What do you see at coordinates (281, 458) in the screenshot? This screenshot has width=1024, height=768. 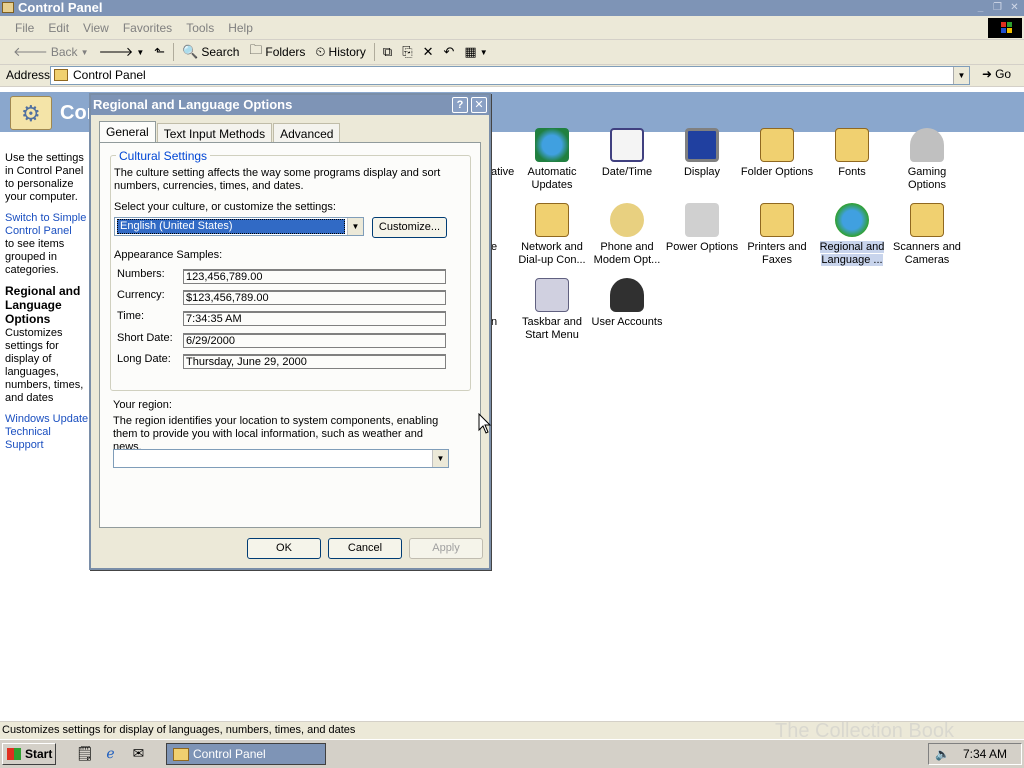 I see `region-select: ▼` at bounding box center [281, 458].